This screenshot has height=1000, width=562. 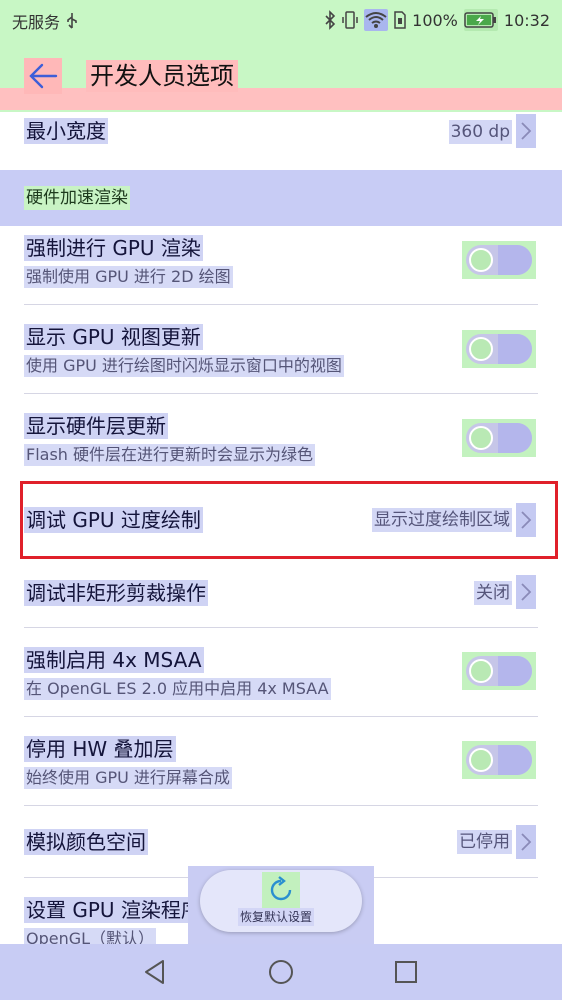 What do you see at coordinates (376, 20) in the screenshot?
I see `wifi-icon` at bounding box center [376, 20].